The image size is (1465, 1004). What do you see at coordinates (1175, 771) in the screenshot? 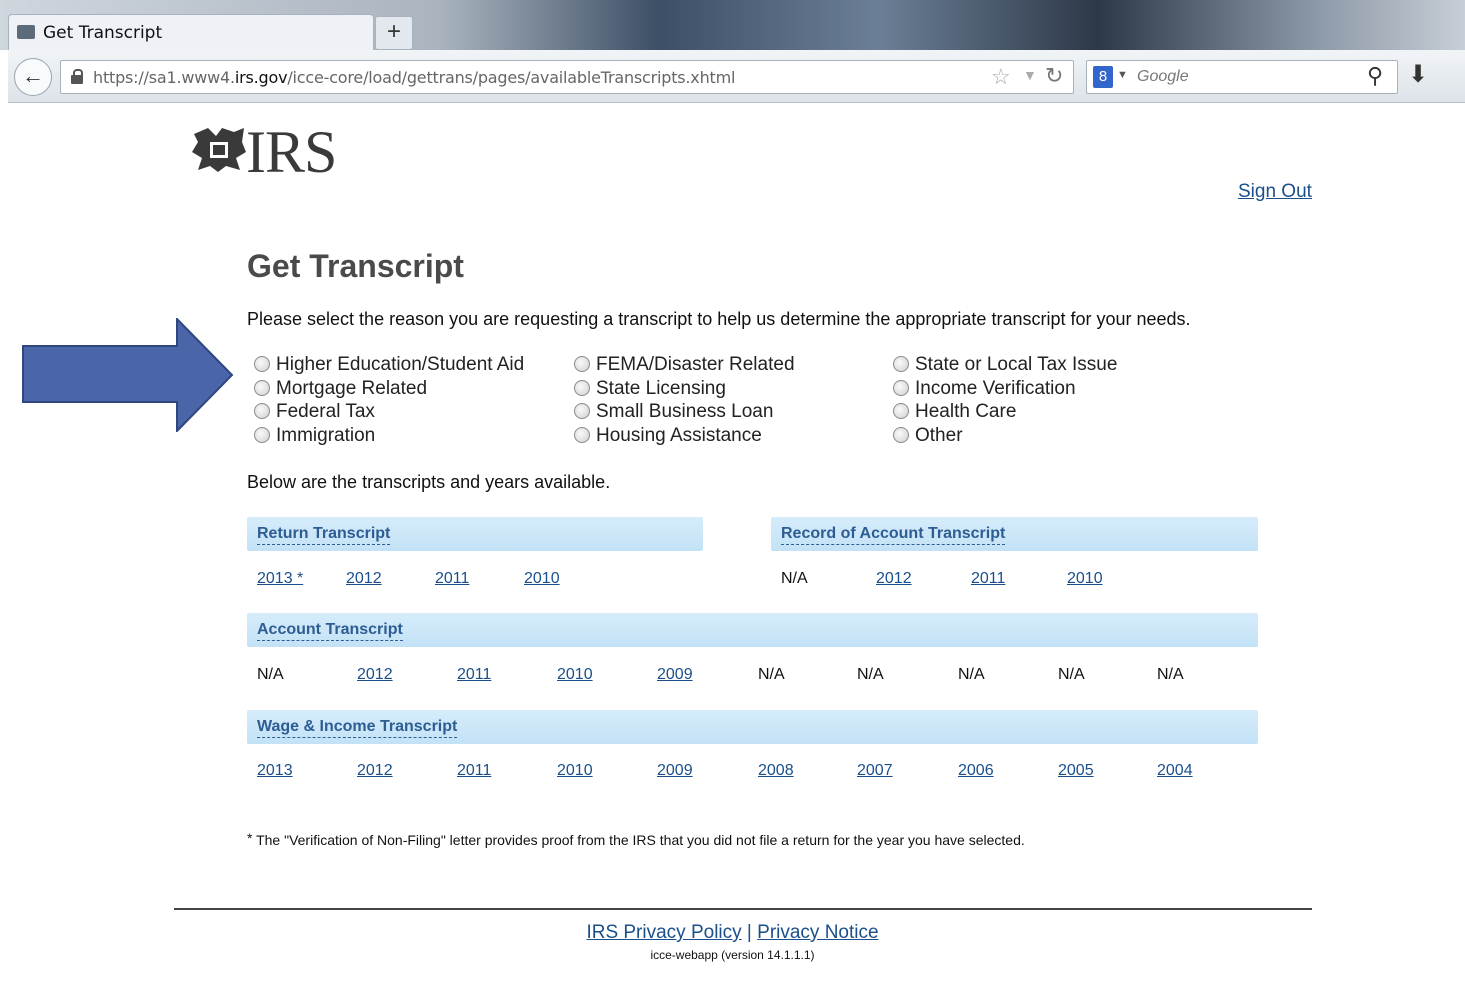
I see `wage-income-year-link: 2004` at bounding box center [1175, 771].